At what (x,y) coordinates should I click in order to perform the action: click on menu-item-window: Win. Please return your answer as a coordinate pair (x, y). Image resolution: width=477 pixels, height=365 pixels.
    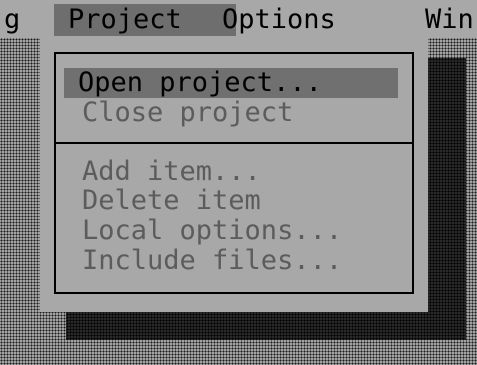
    Looking at the image, I should click on (449, 20).